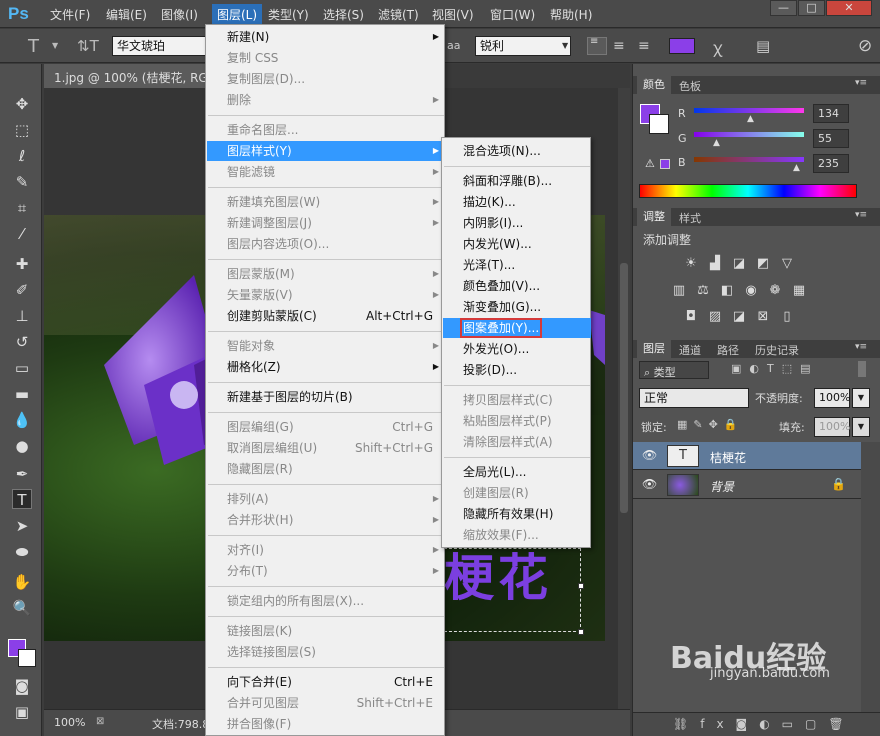 The height and width of the screenshot is (736, 880). What do you see at coordinates (722, 486) in the screenshot?
I see `layer-name: 背景` at bounding box center [722, 486].